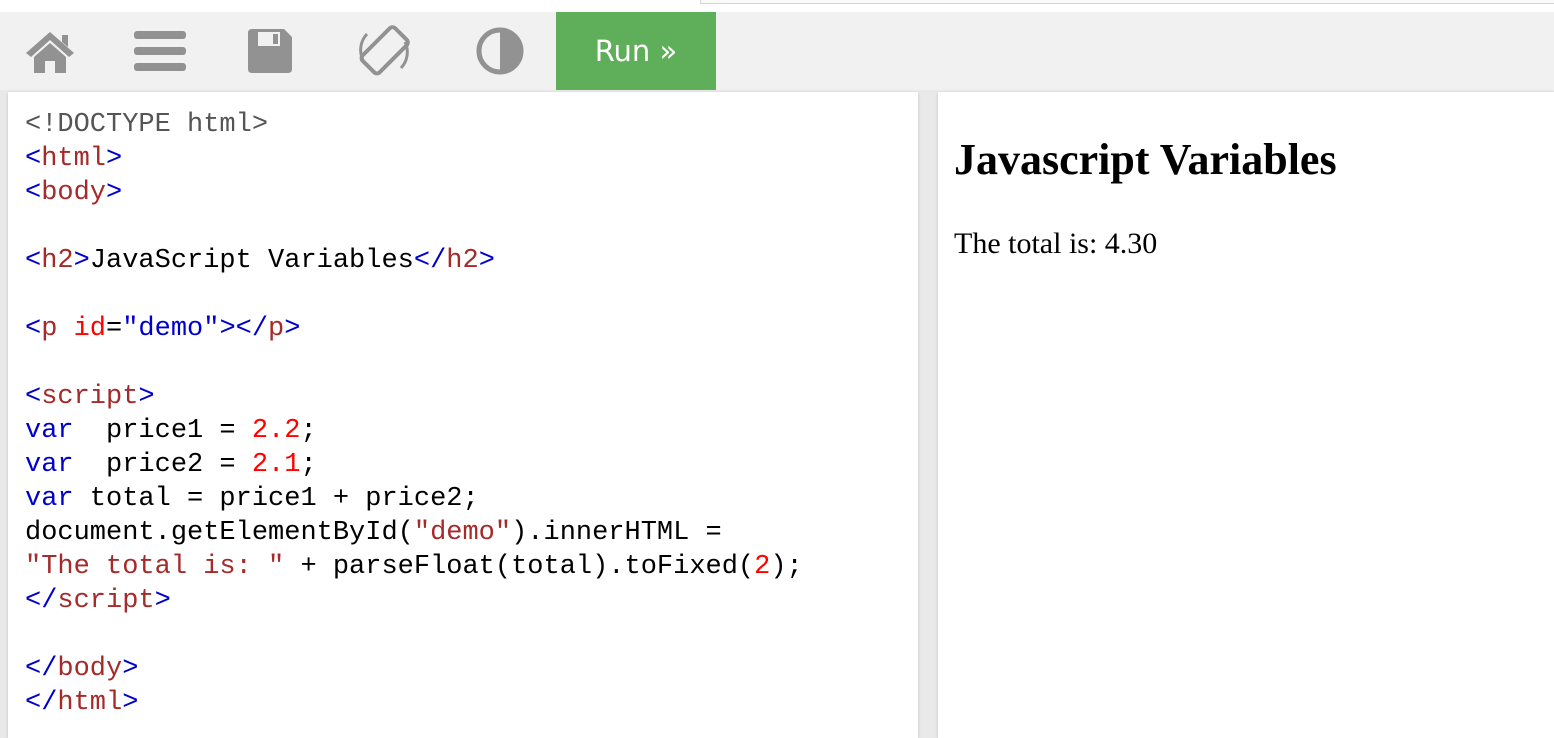 The width and height of the screenshot is (1554, 738). Describe the element at coordinates (276, 465) in the screenshot. I see `code-token: 2.1` at that location.